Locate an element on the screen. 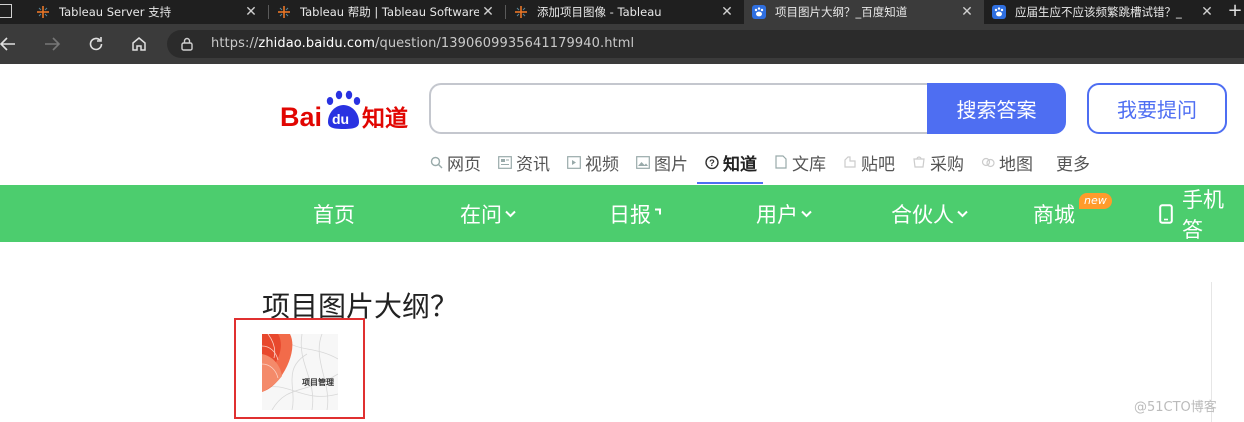  nav-users: 用户 is located at coordinates (784, 213).